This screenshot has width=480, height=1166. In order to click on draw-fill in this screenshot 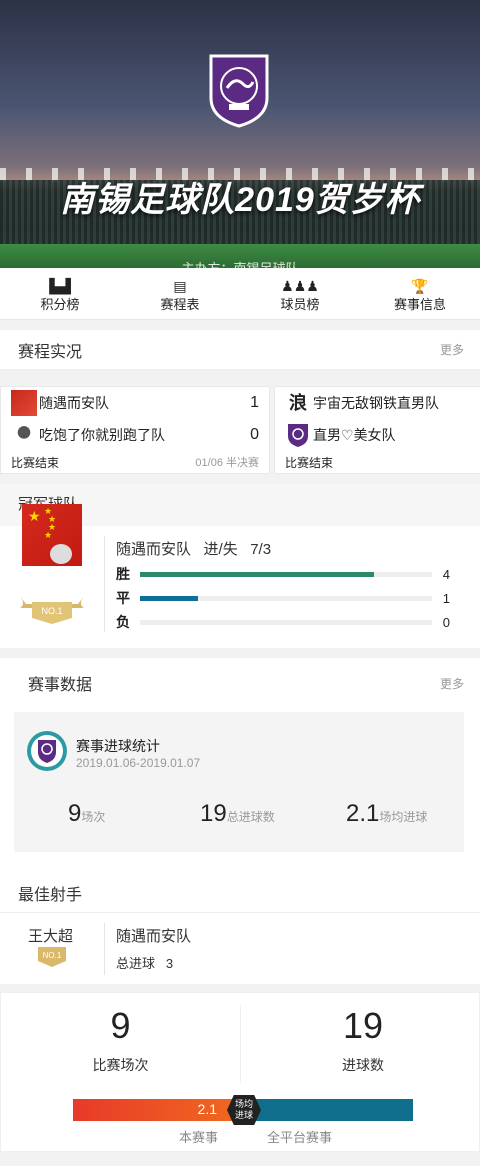, I will do `click(169, 598)`.